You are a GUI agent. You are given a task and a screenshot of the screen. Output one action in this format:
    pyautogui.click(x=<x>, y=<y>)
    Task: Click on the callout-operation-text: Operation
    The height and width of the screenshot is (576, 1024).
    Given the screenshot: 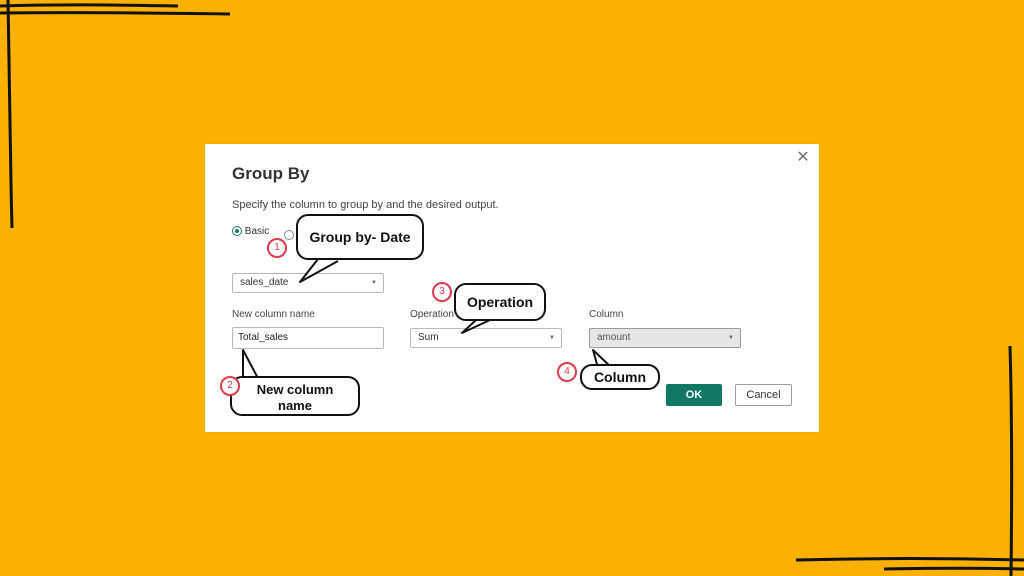 What is the action you would take?
    pyautogui.click(x=500, y=302)
    